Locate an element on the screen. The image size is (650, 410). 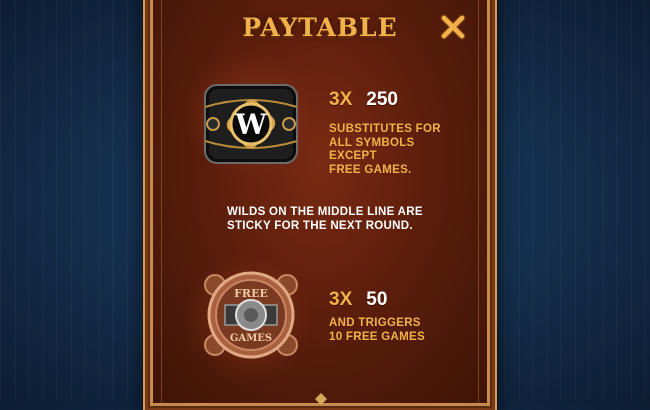
close-x-icon is located at coordinates (453, 27).